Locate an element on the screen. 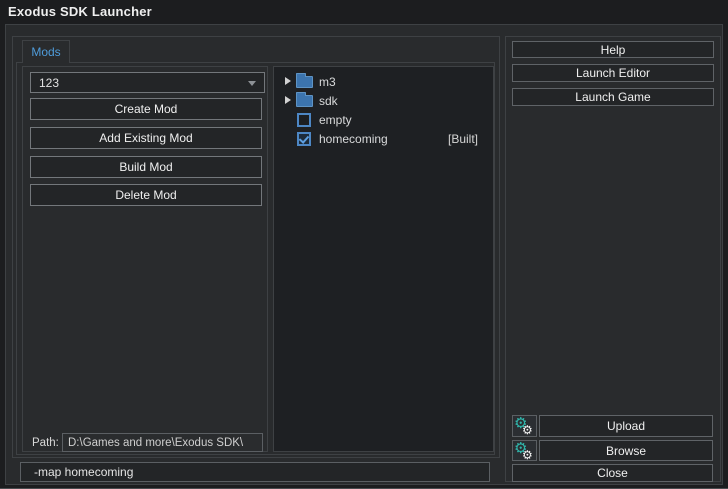 The height and width of the screenshot is (489, 728). launch-editor-button: Launch Editor is located at coordinates (613, 73).